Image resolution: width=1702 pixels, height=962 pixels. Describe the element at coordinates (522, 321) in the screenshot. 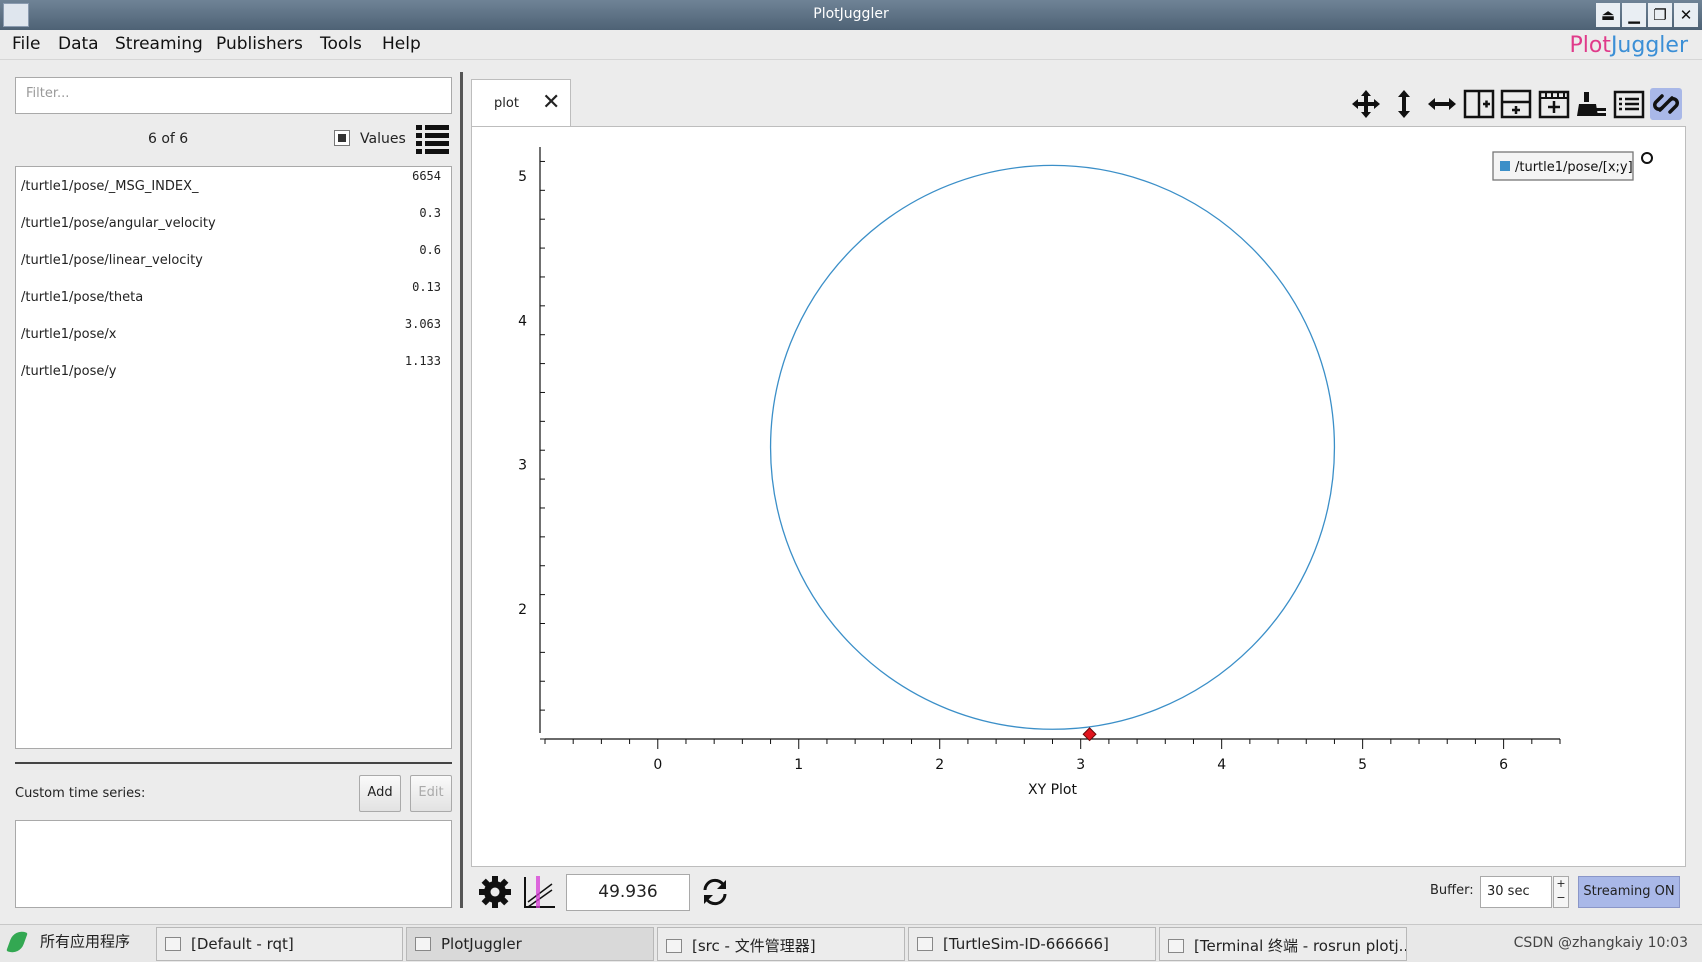

I see `y-tick-label: 4` at that location.